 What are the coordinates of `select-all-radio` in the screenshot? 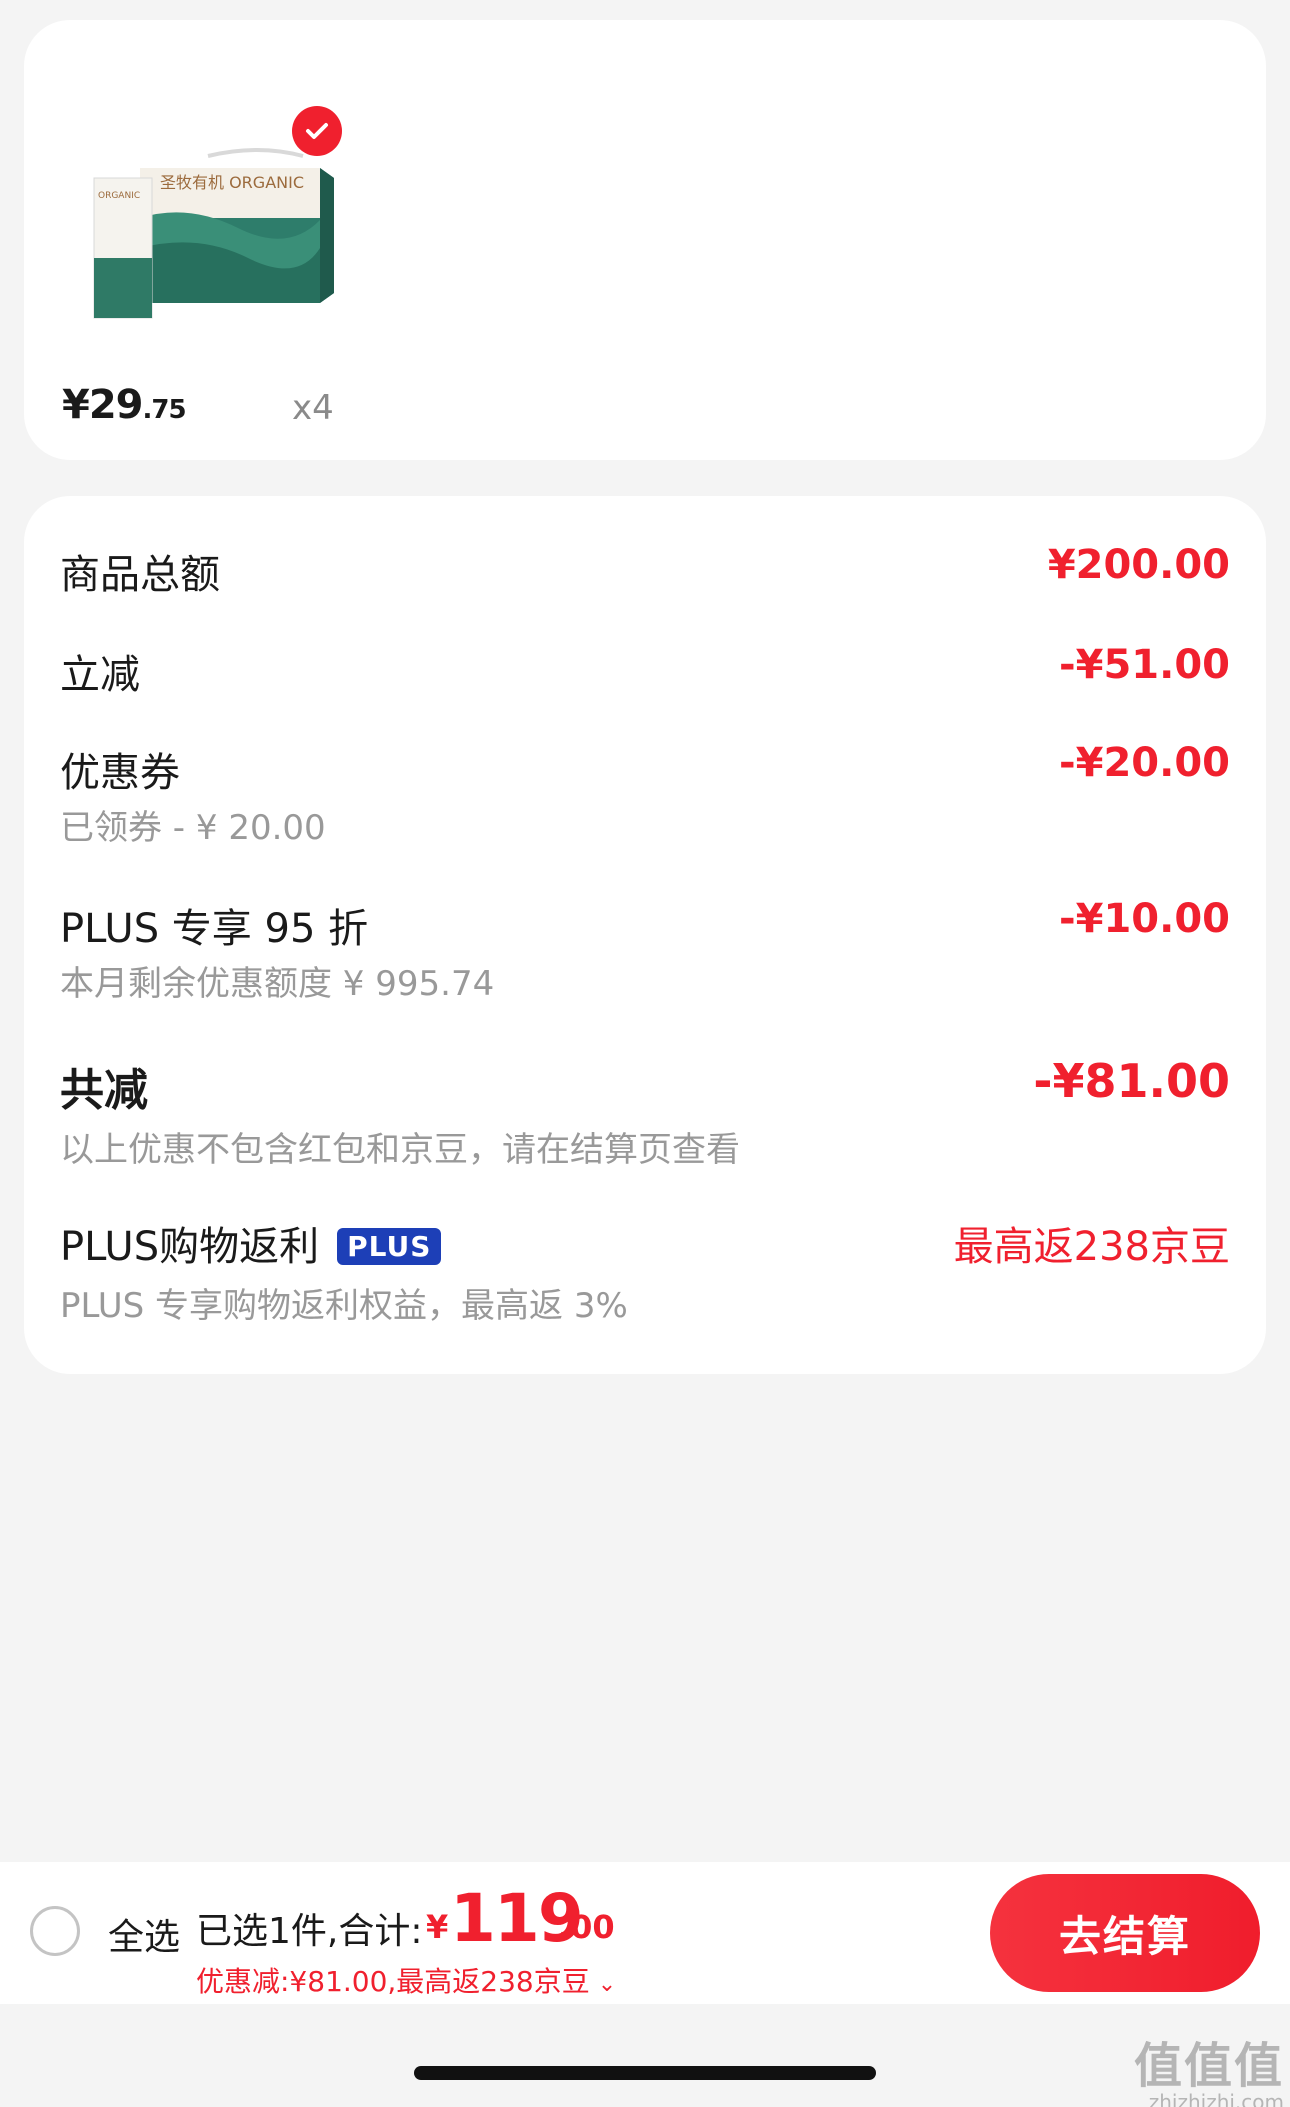 It's located at (55, 1931).